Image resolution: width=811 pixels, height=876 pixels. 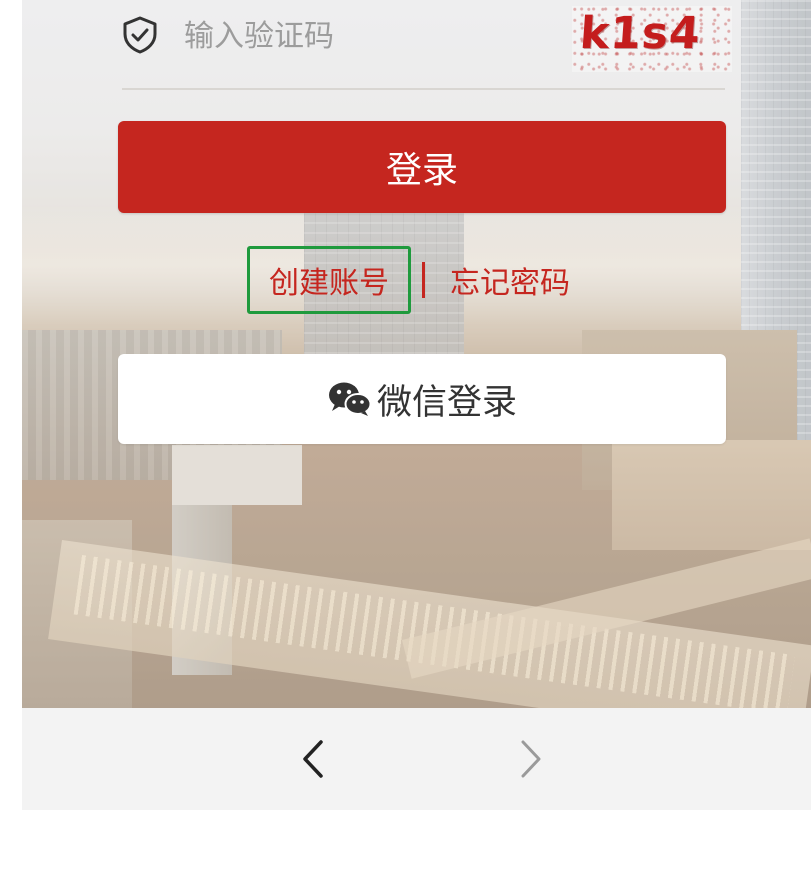 I want to click on wechat-login-label: 微信登录, so click(x=446, y=402).